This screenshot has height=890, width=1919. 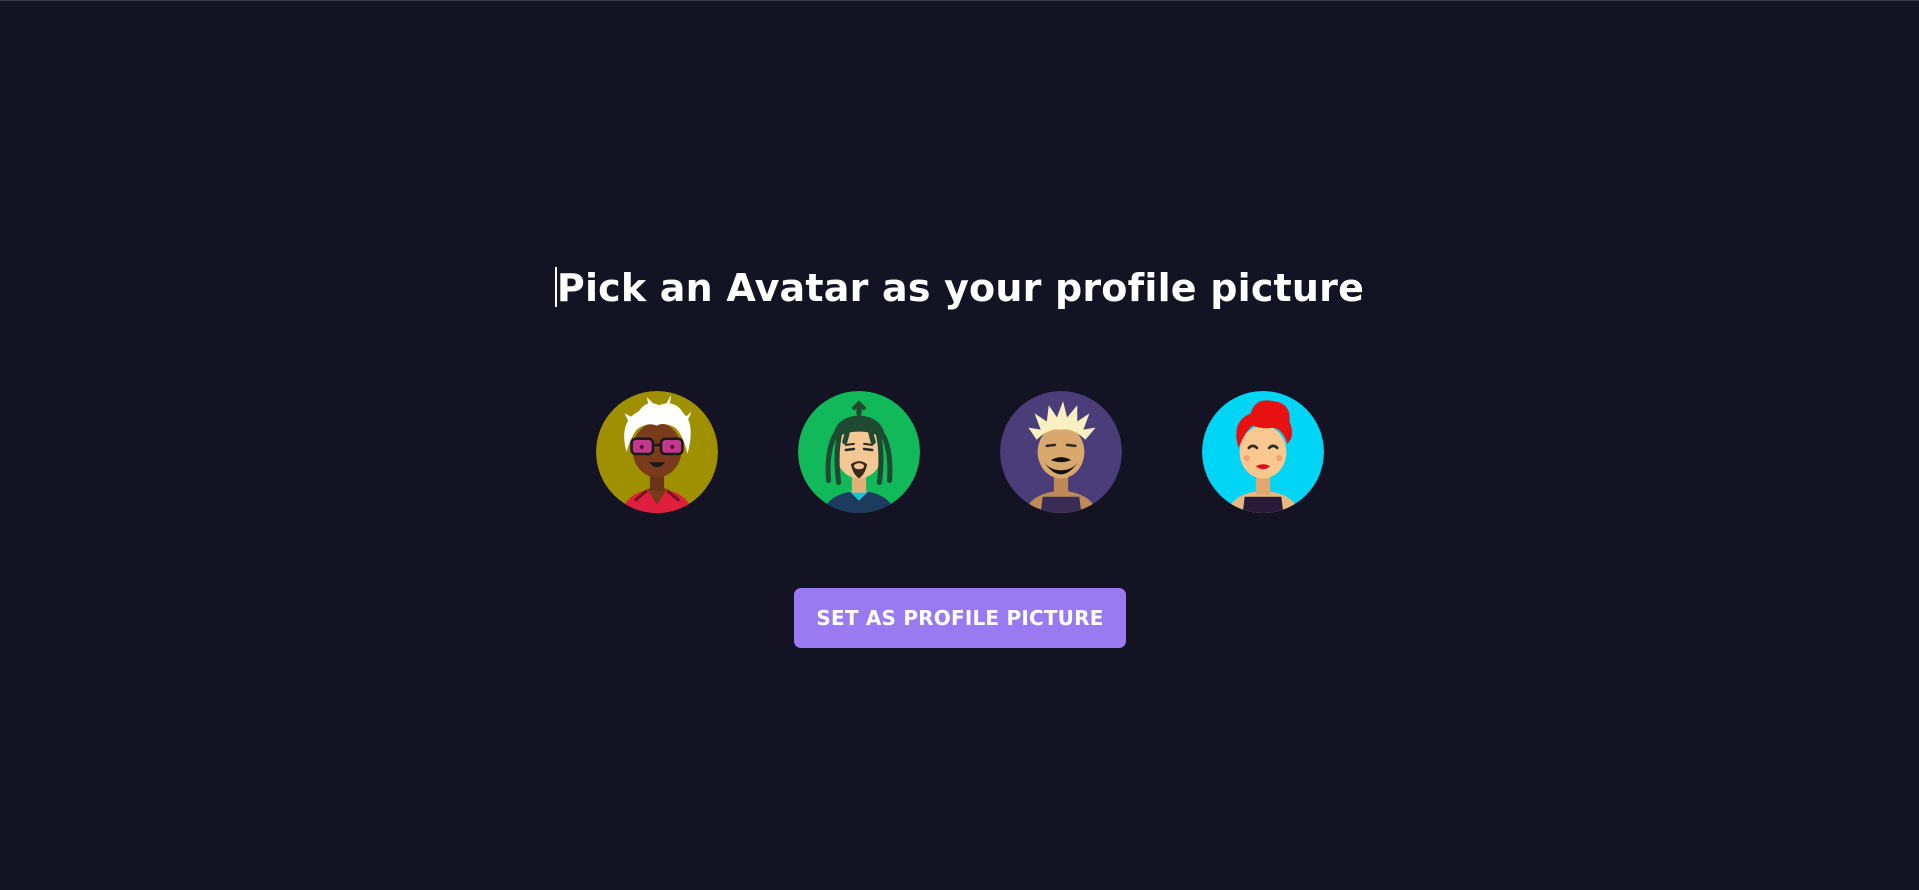 I want to click on avatar-list, so click(x=960, y=452).